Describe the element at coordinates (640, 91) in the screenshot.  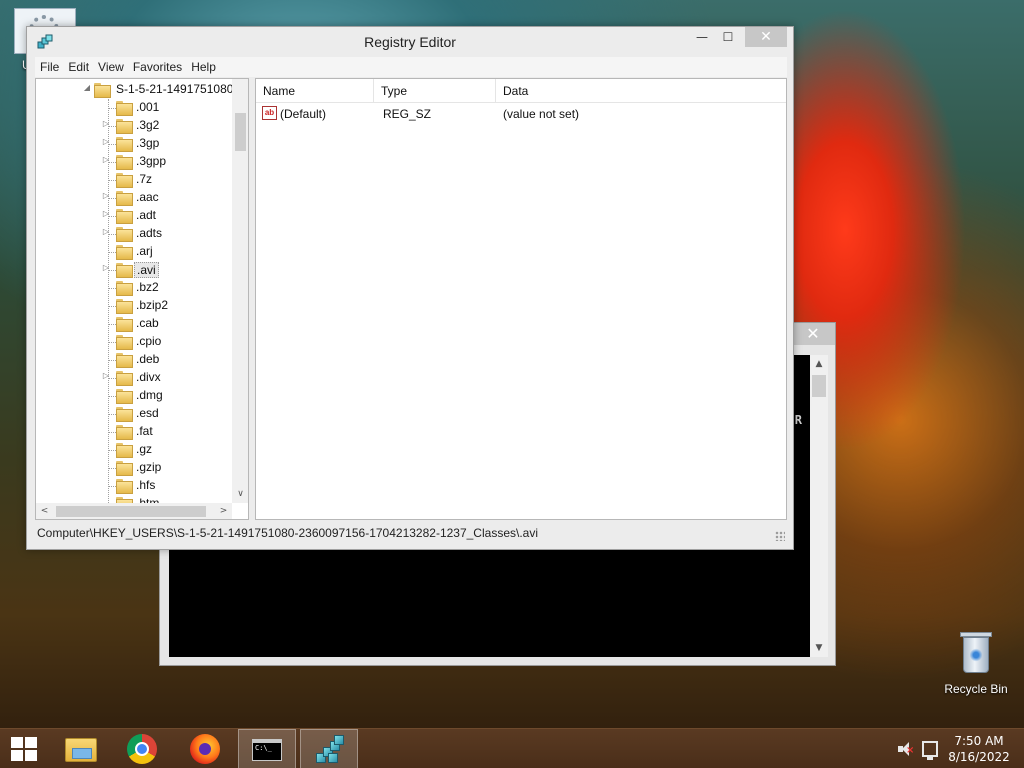
I see `column-header-data: Data` at that location.